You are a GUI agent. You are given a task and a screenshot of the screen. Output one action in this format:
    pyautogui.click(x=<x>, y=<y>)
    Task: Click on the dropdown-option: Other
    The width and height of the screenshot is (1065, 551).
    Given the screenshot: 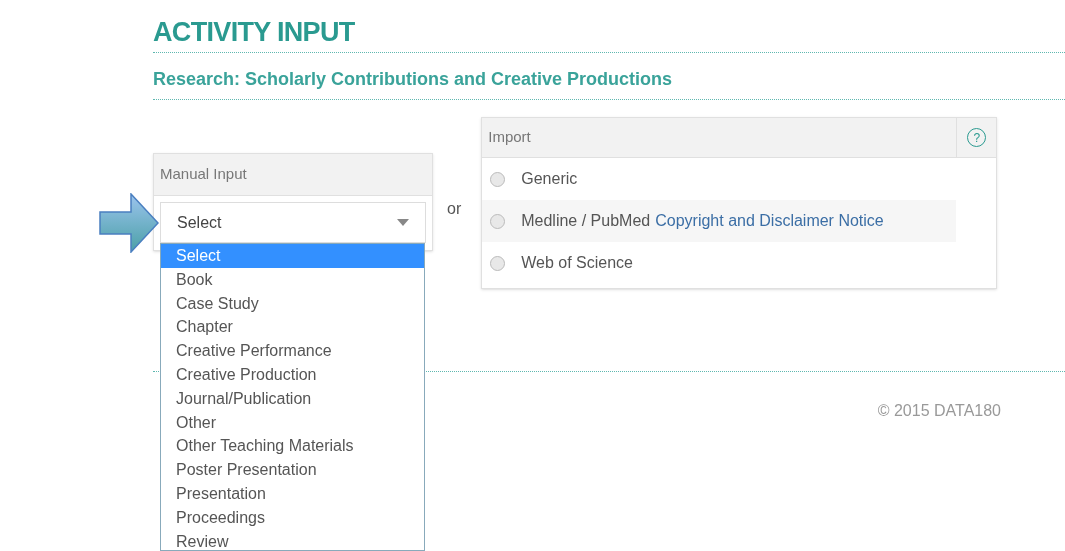 What is the action you would take?
    pyautogui.click(x=292, y=422)
    